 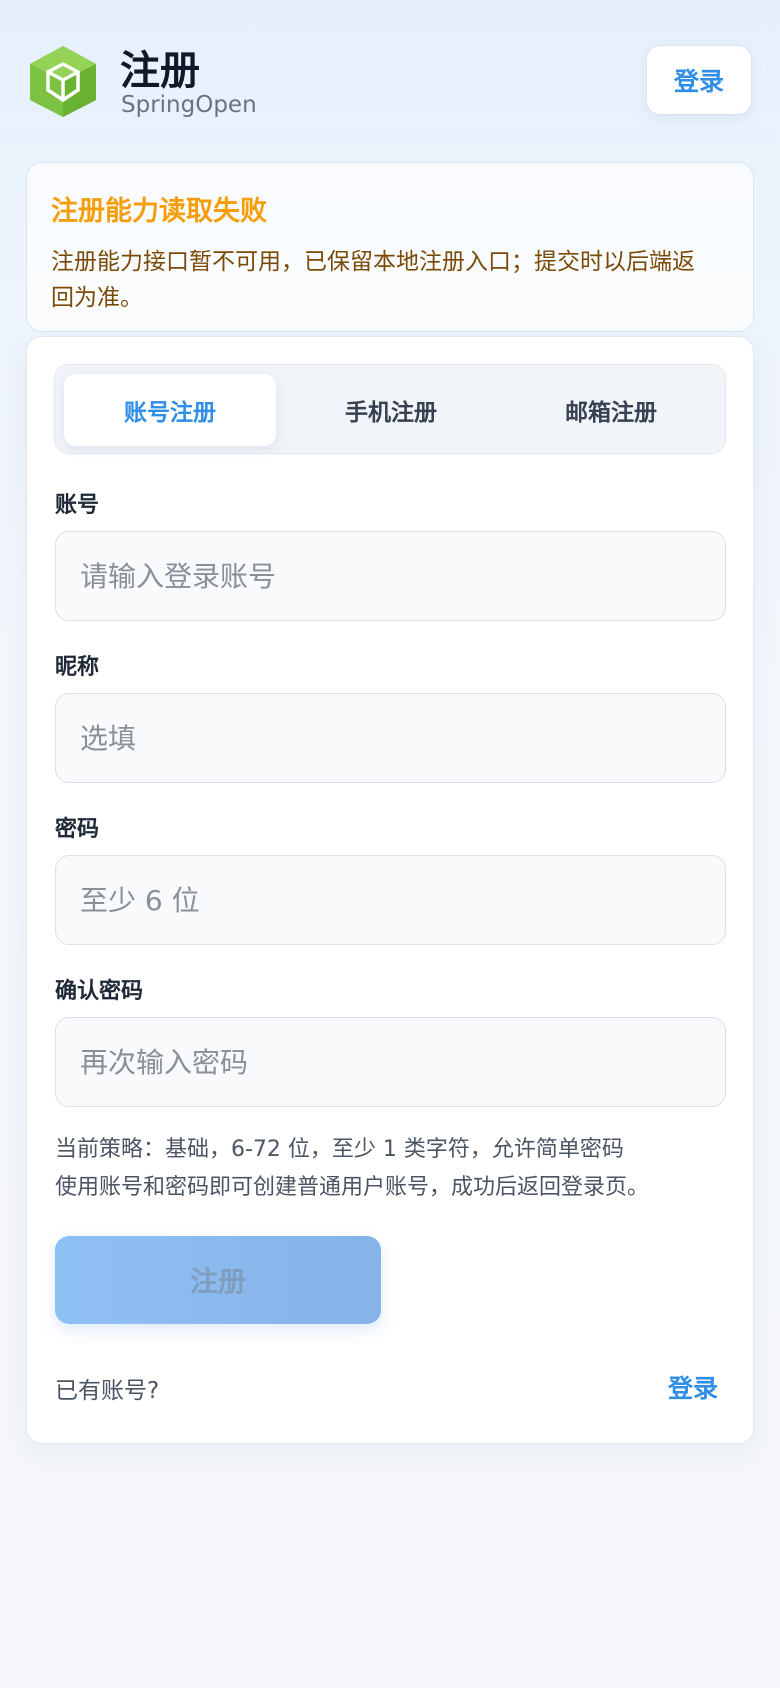 What do you see at coordinates (373, 262) in the screenshot?
I see `alert-body-line: 注册能力接口暂不可用，已保留本地注册入口；提交时以后端返` at bounding box center [373, 262].